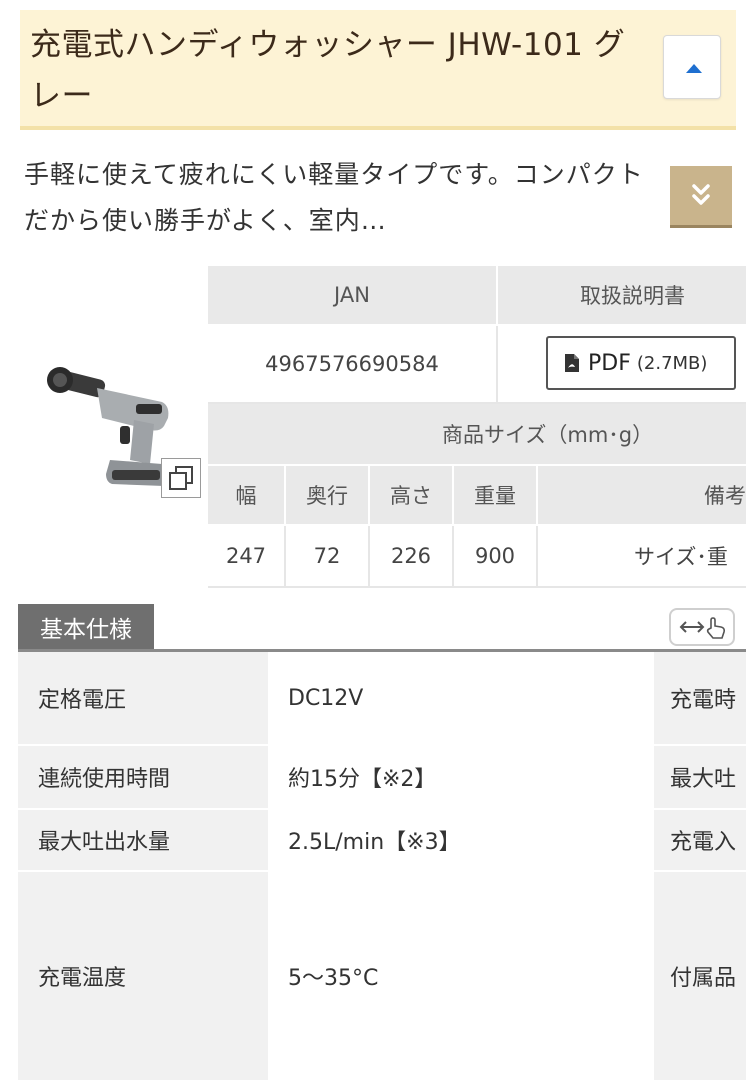 This screenshot has width=746, height=1080. I want to click on row-divider, so click(477, 587).